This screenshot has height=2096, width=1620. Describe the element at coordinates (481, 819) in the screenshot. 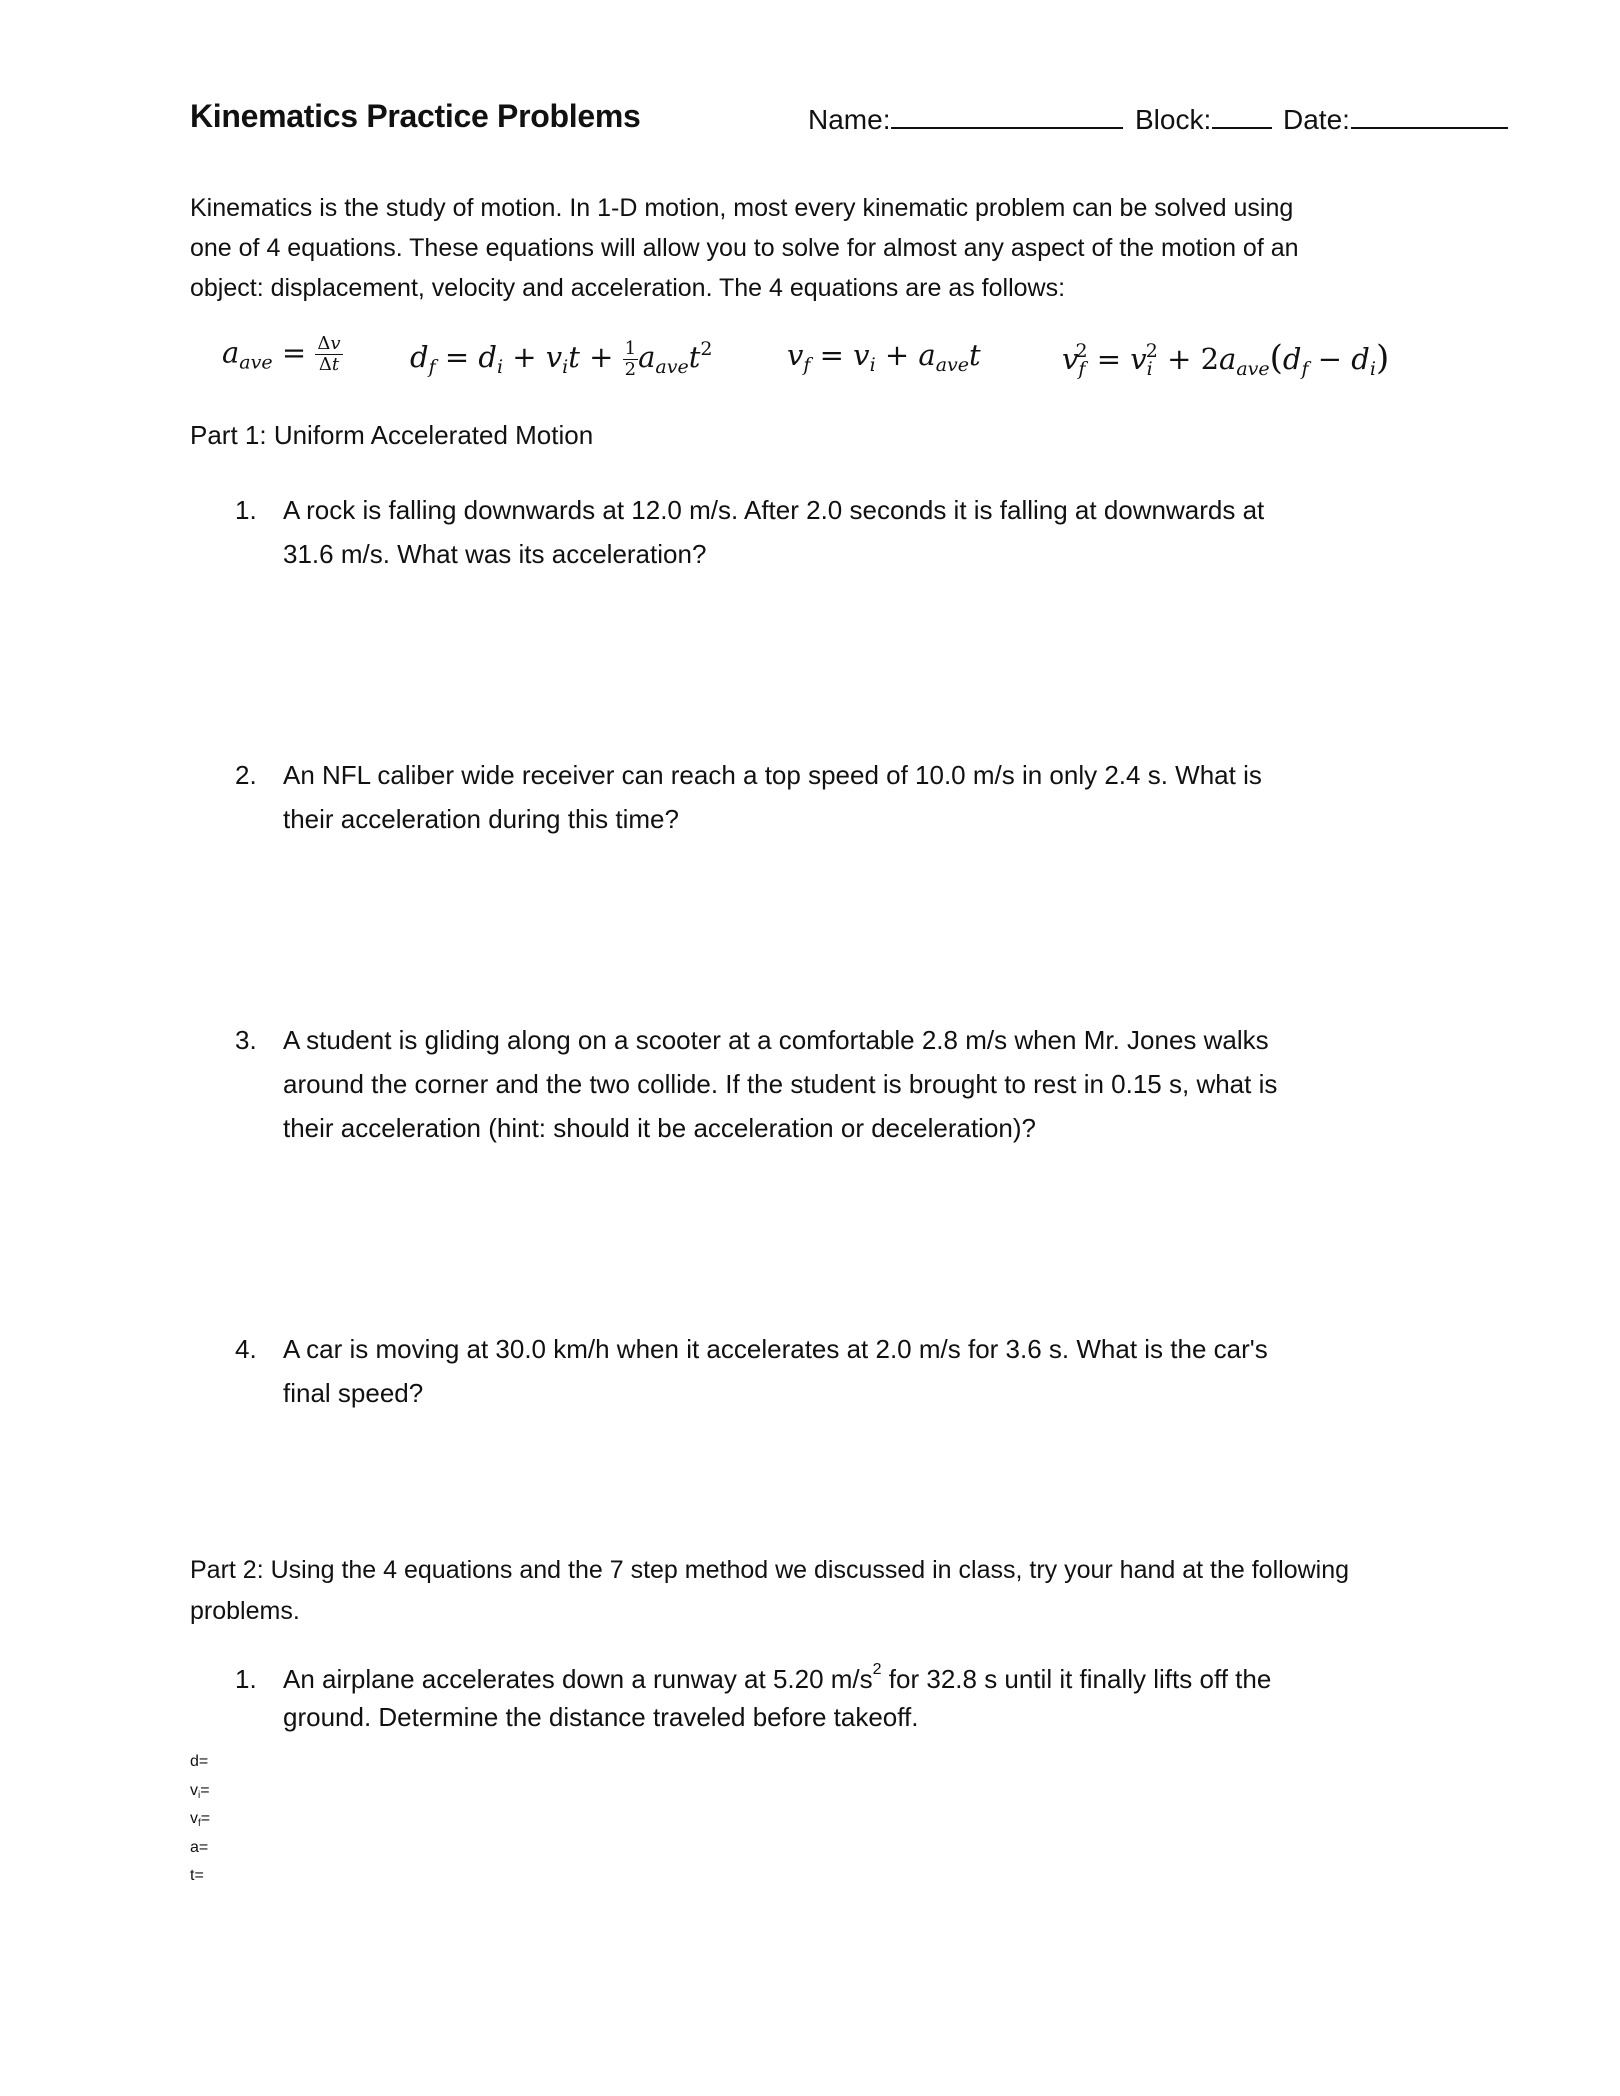

I see `question-line: their acceleration during this time?` at that location.